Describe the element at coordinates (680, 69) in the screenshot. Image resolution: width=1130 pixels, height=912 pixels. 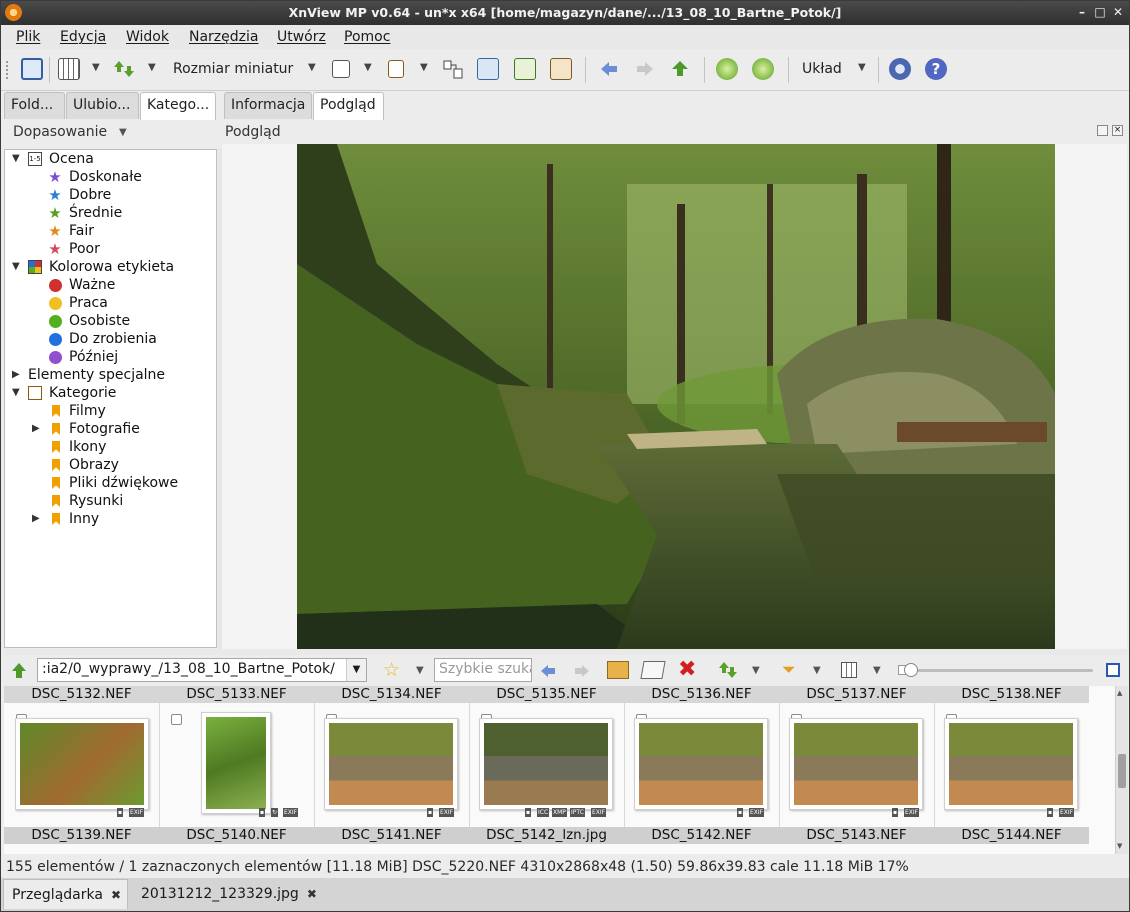
I see `parent-folder-icon` at that location.